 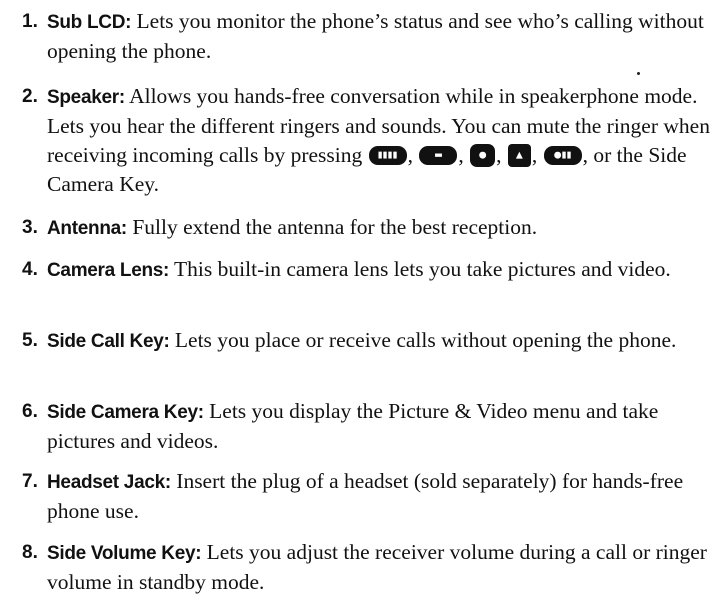 What do you see at coordinates (30, 481) in the screenshot?
I see `item-number: 7.` at bounding box center [30, 481].